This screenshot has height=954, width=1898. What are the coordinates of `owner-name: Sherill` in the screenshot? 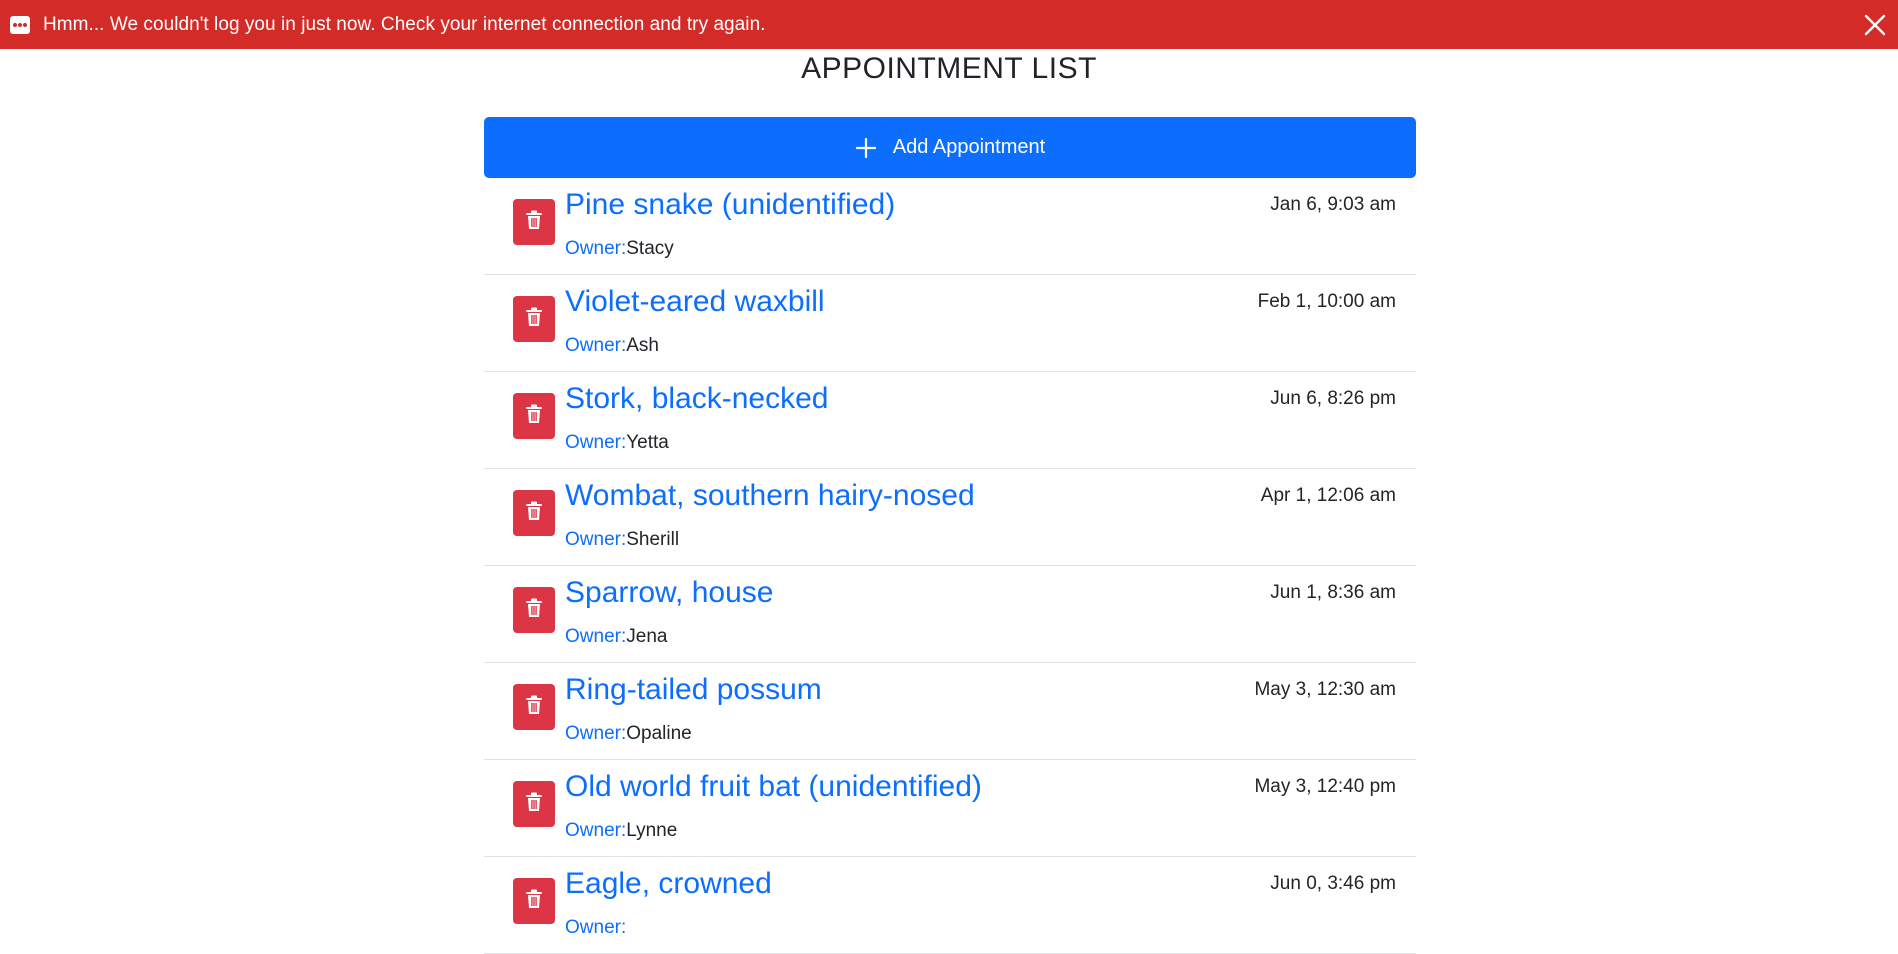 It's located at (653, 539).